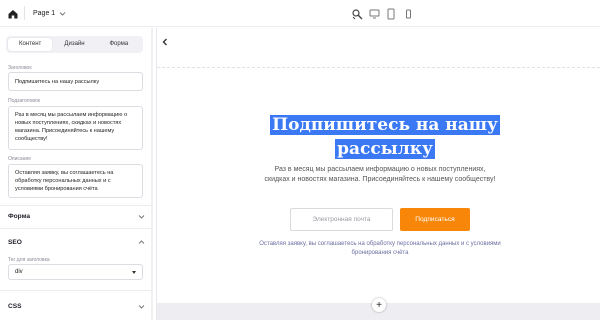 The image size is (600, 320). I want to click on tab-design: Дизайн, so click(74, 44).